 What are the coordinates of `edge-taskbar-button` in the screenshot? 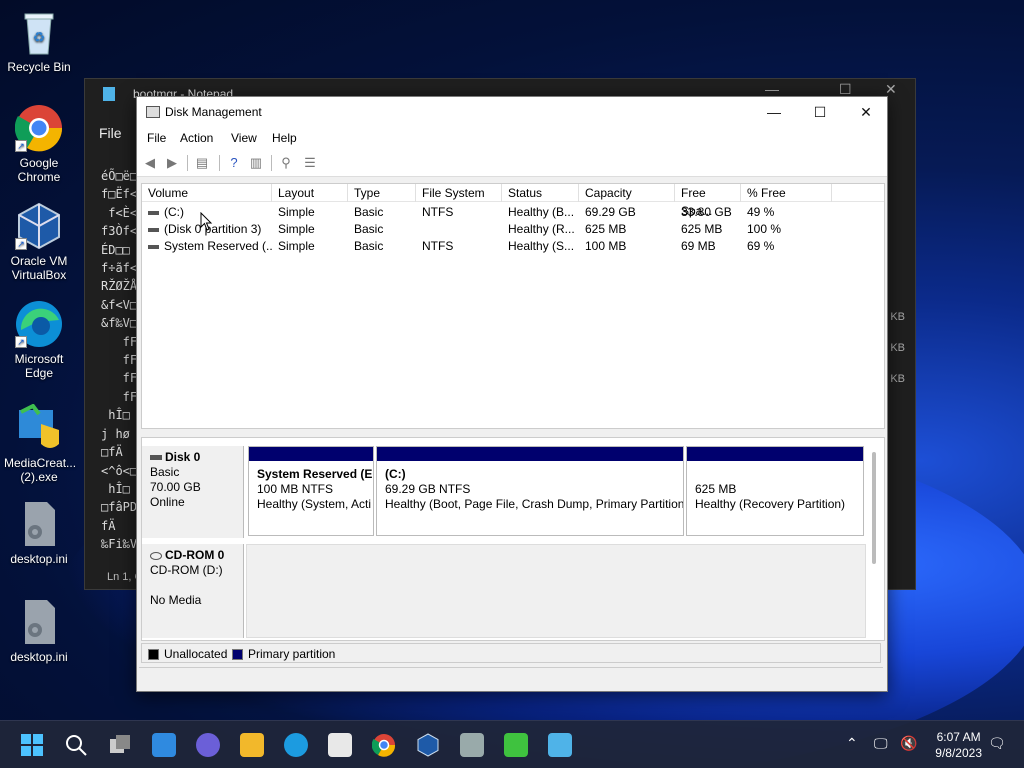 It's located at (296, 745).